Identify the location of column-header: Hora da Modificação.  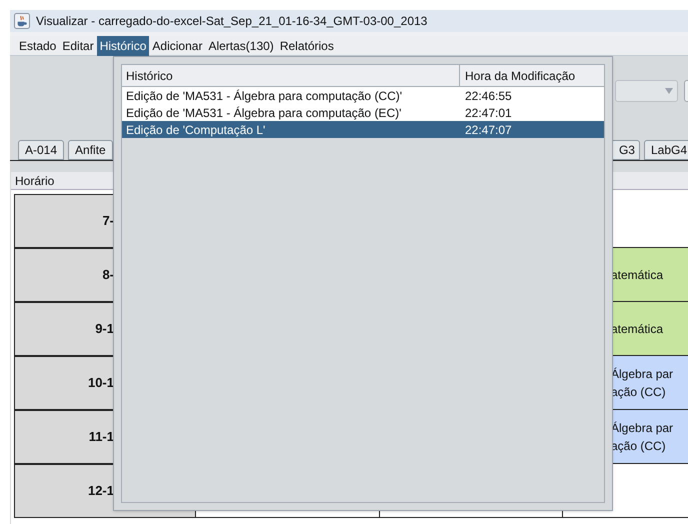
(520, 76).